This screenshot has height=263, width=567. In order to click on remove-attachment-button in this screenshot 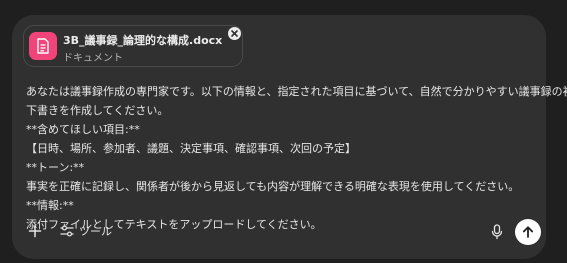, I will do `click(234, 33)`.